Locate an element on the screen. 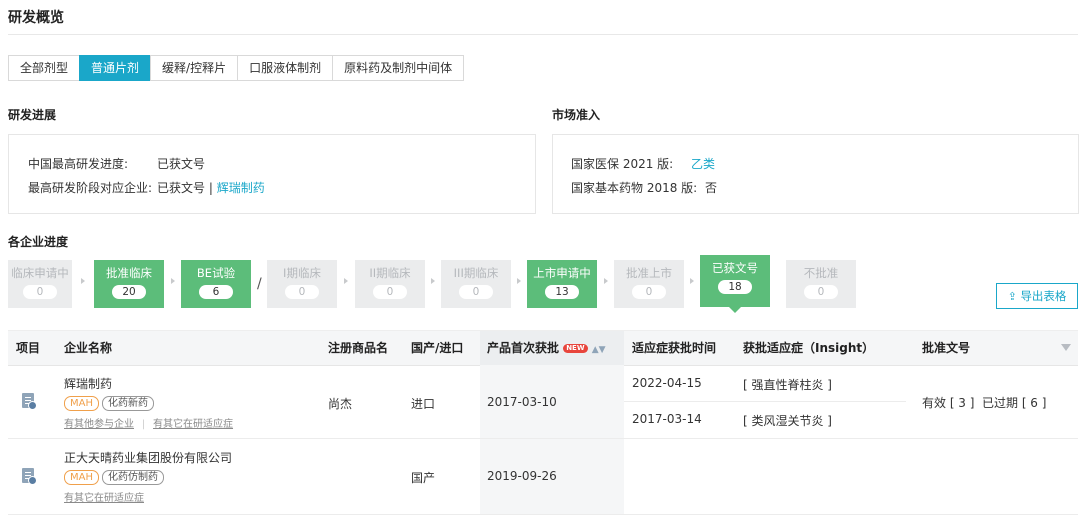  stage-count: 6 is located at coordinates (216, 292).